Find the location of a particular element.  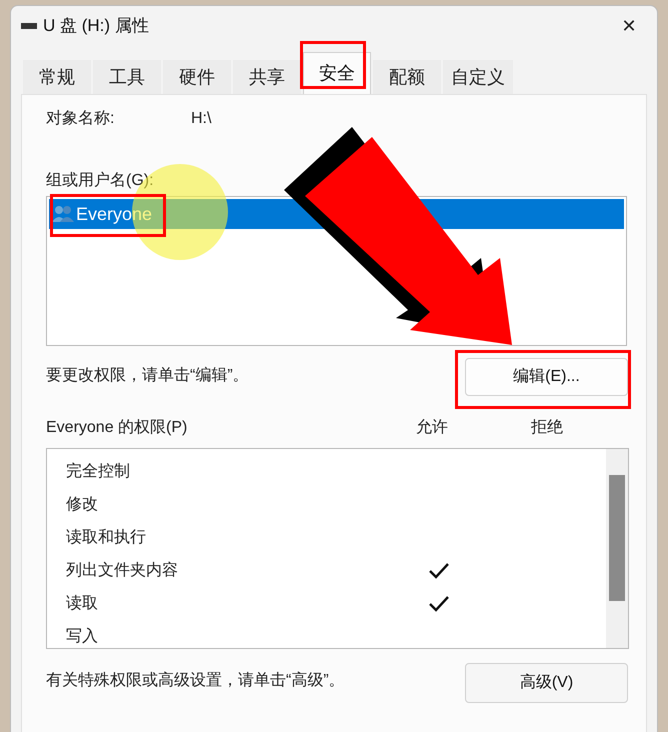

allow-header: 允许 is located at coordinates (432, 428).